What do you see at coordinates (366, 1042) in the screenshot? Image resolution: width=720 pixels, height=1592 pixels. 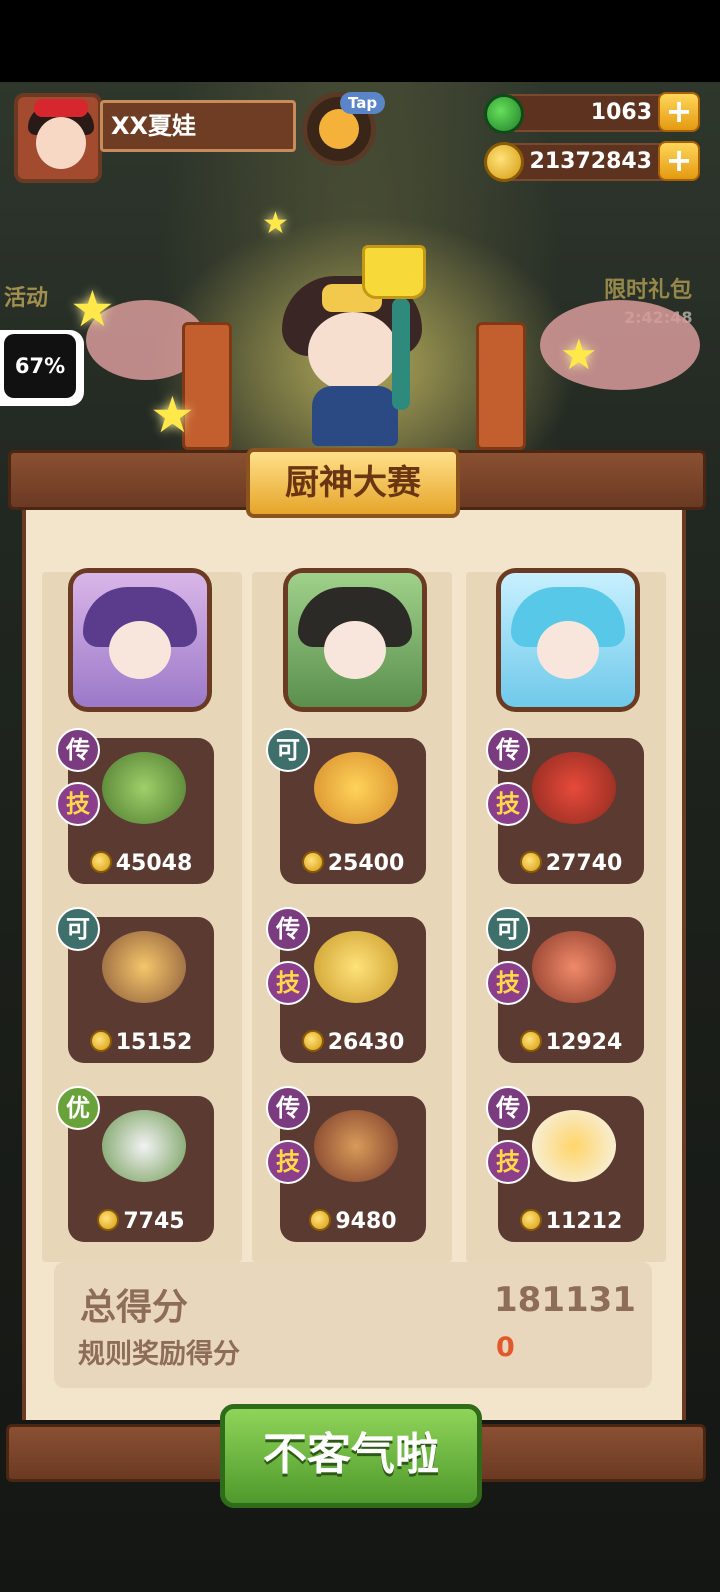 I see `dish-price: 26430` at bounding box center [366, 1042].